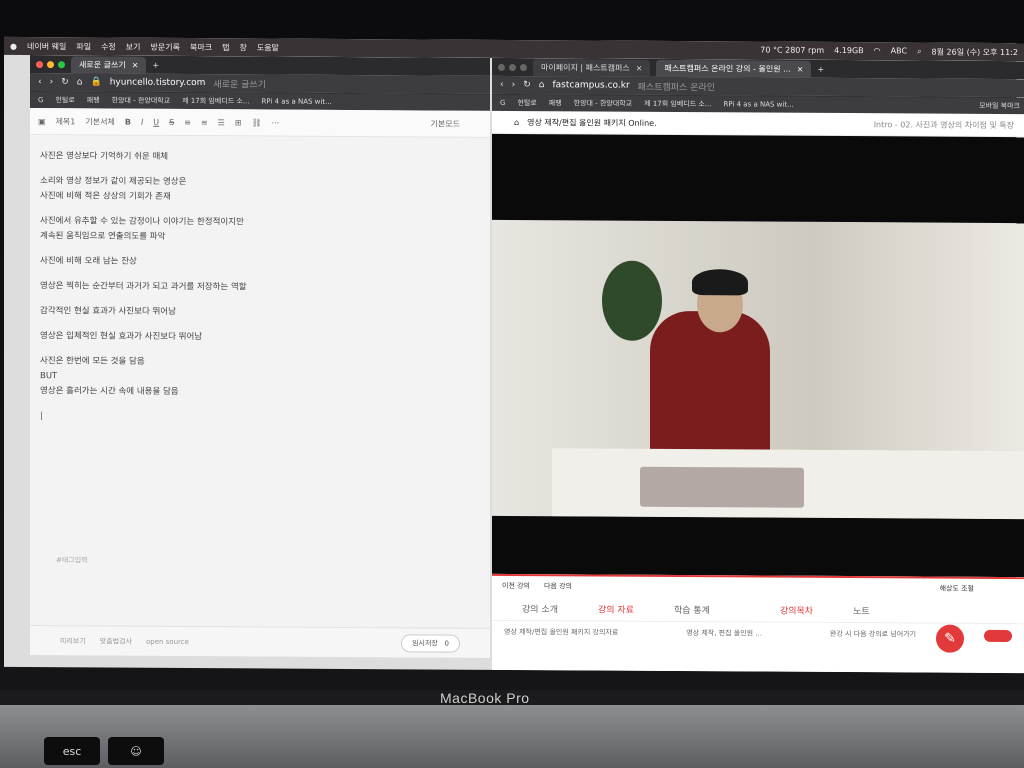 Image resolution: width=1024 pixels, height=768 pixels. I want to click on temp-save-button: 임시저장 0, so click(430, 643).